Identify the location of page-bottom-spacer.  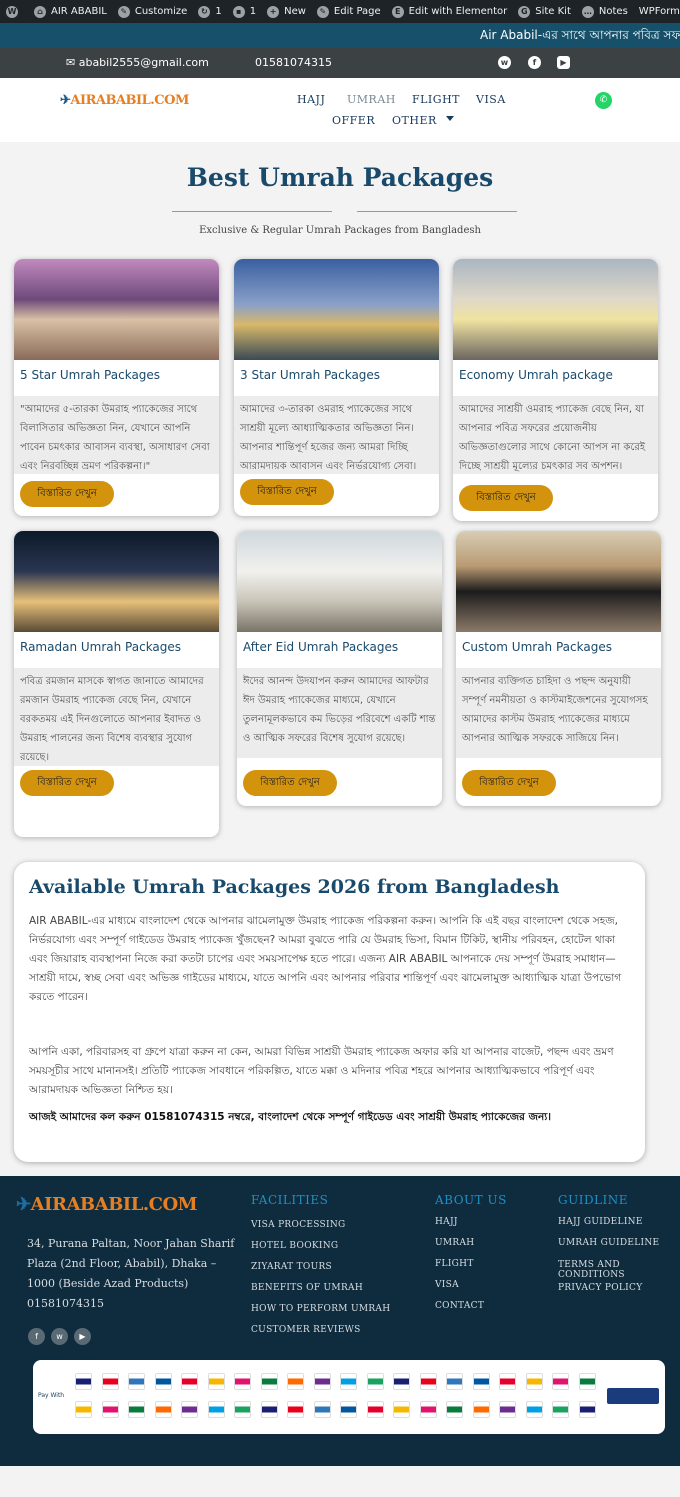
(340, 1481).